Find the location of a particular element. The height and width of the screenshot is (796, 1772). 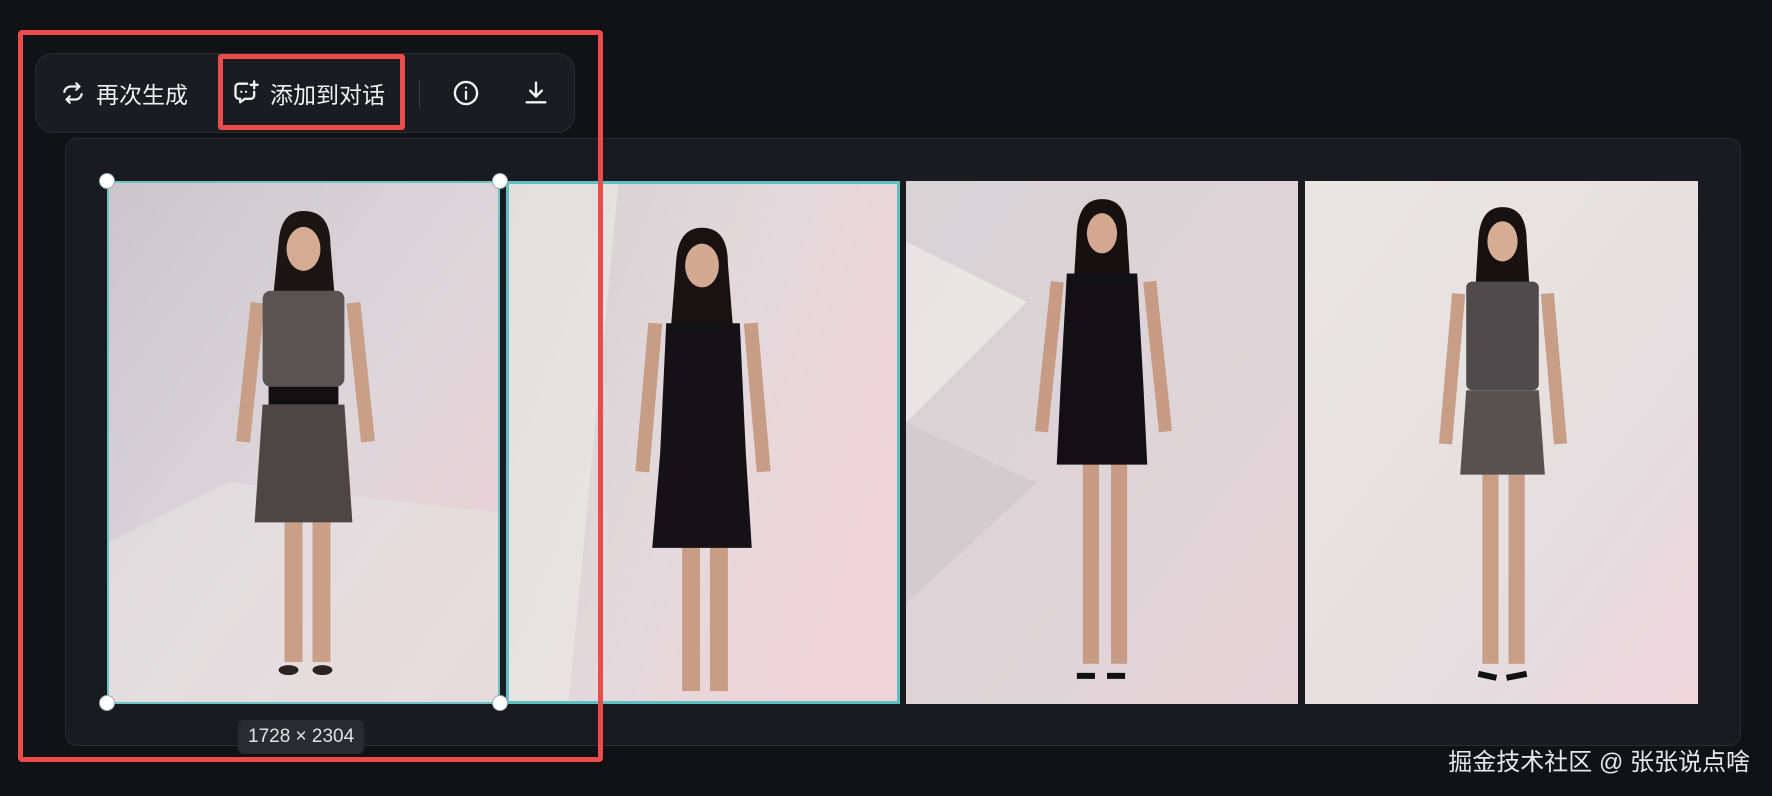

add-to-chat-label: 添加到对话 is located at coordinates (327, 95).